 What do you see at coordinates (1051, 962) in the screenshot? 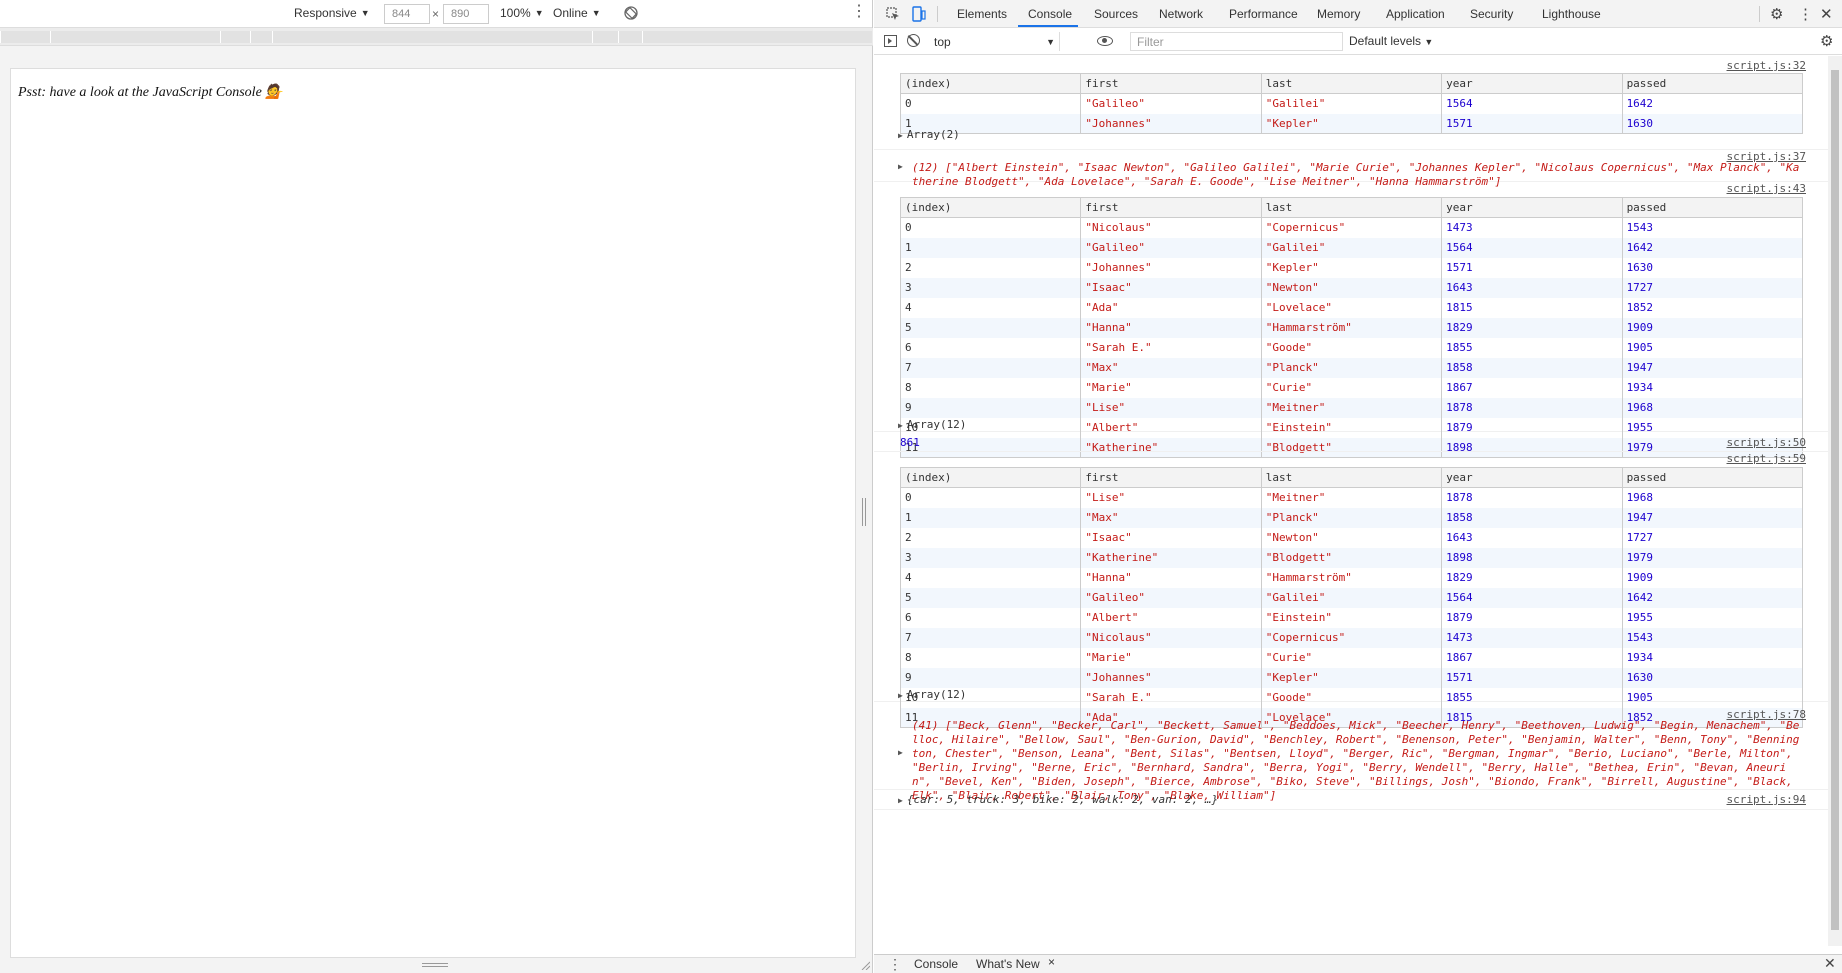
I see `close-tab-icon: ×` at bounding box center [1051, 962].